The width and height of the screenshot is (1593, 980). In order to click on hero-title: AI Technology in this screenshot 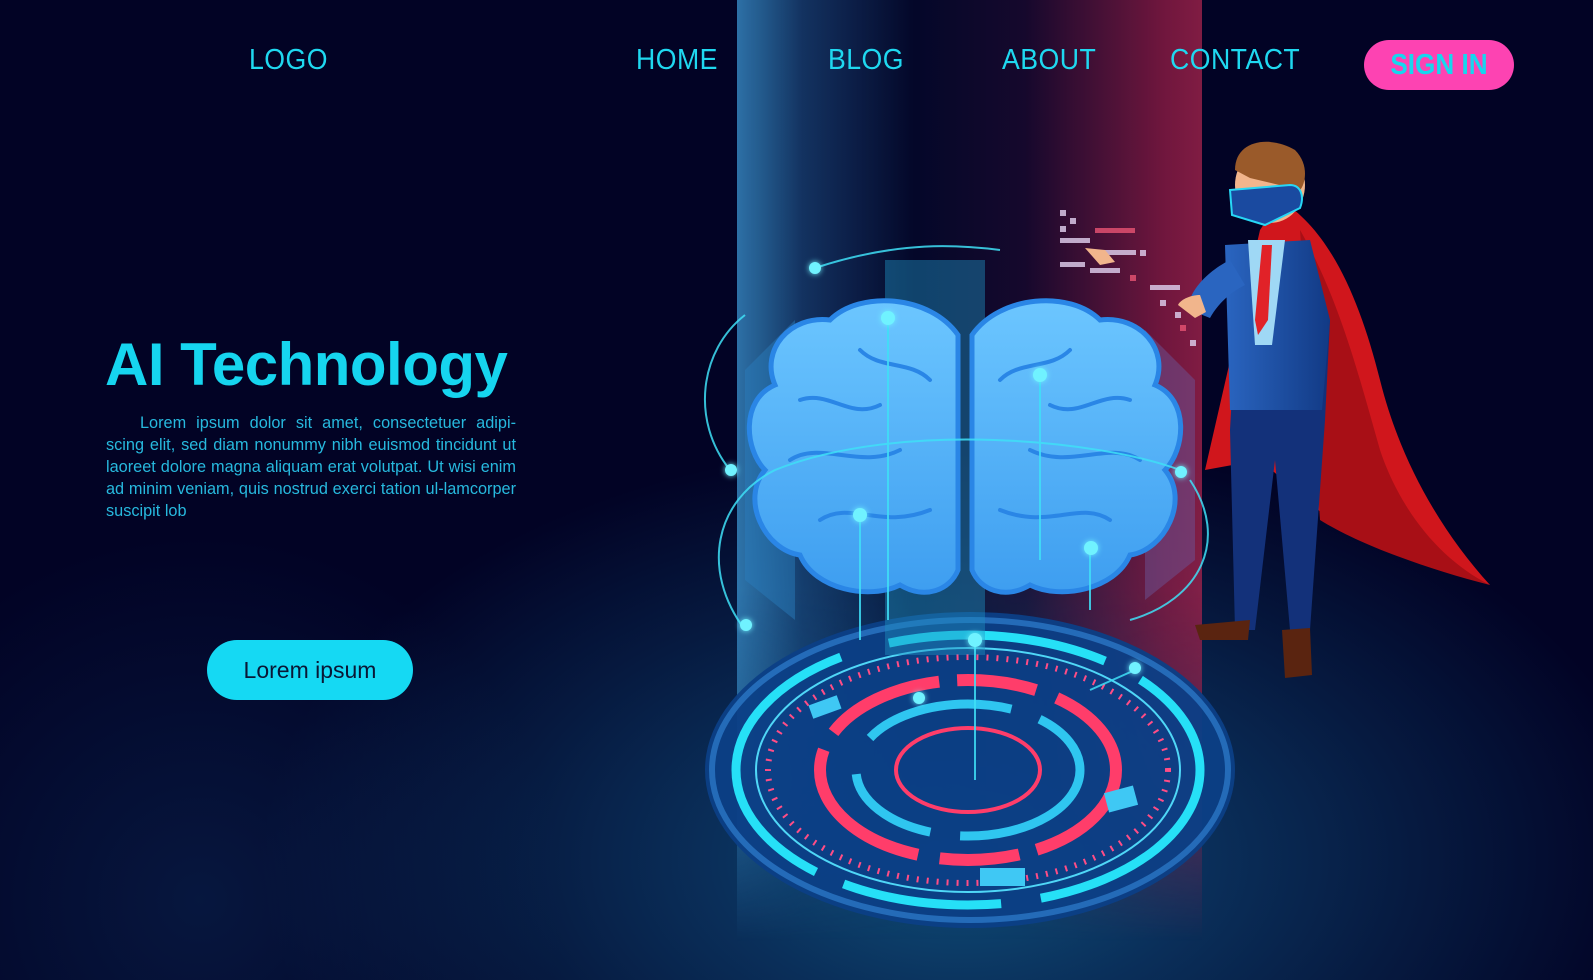, I will do `click(306, 364)`.